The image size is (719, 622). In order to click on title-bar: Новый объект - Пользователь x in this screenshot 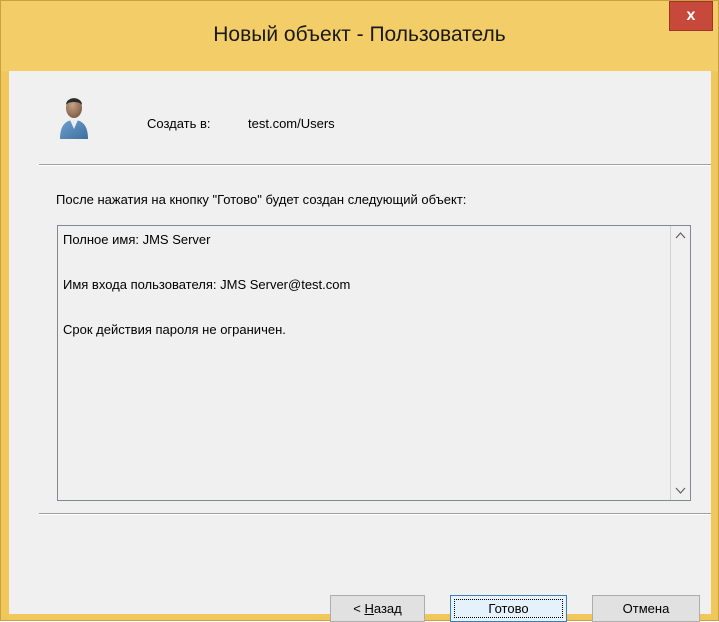, I will do `click(359, 36)`.